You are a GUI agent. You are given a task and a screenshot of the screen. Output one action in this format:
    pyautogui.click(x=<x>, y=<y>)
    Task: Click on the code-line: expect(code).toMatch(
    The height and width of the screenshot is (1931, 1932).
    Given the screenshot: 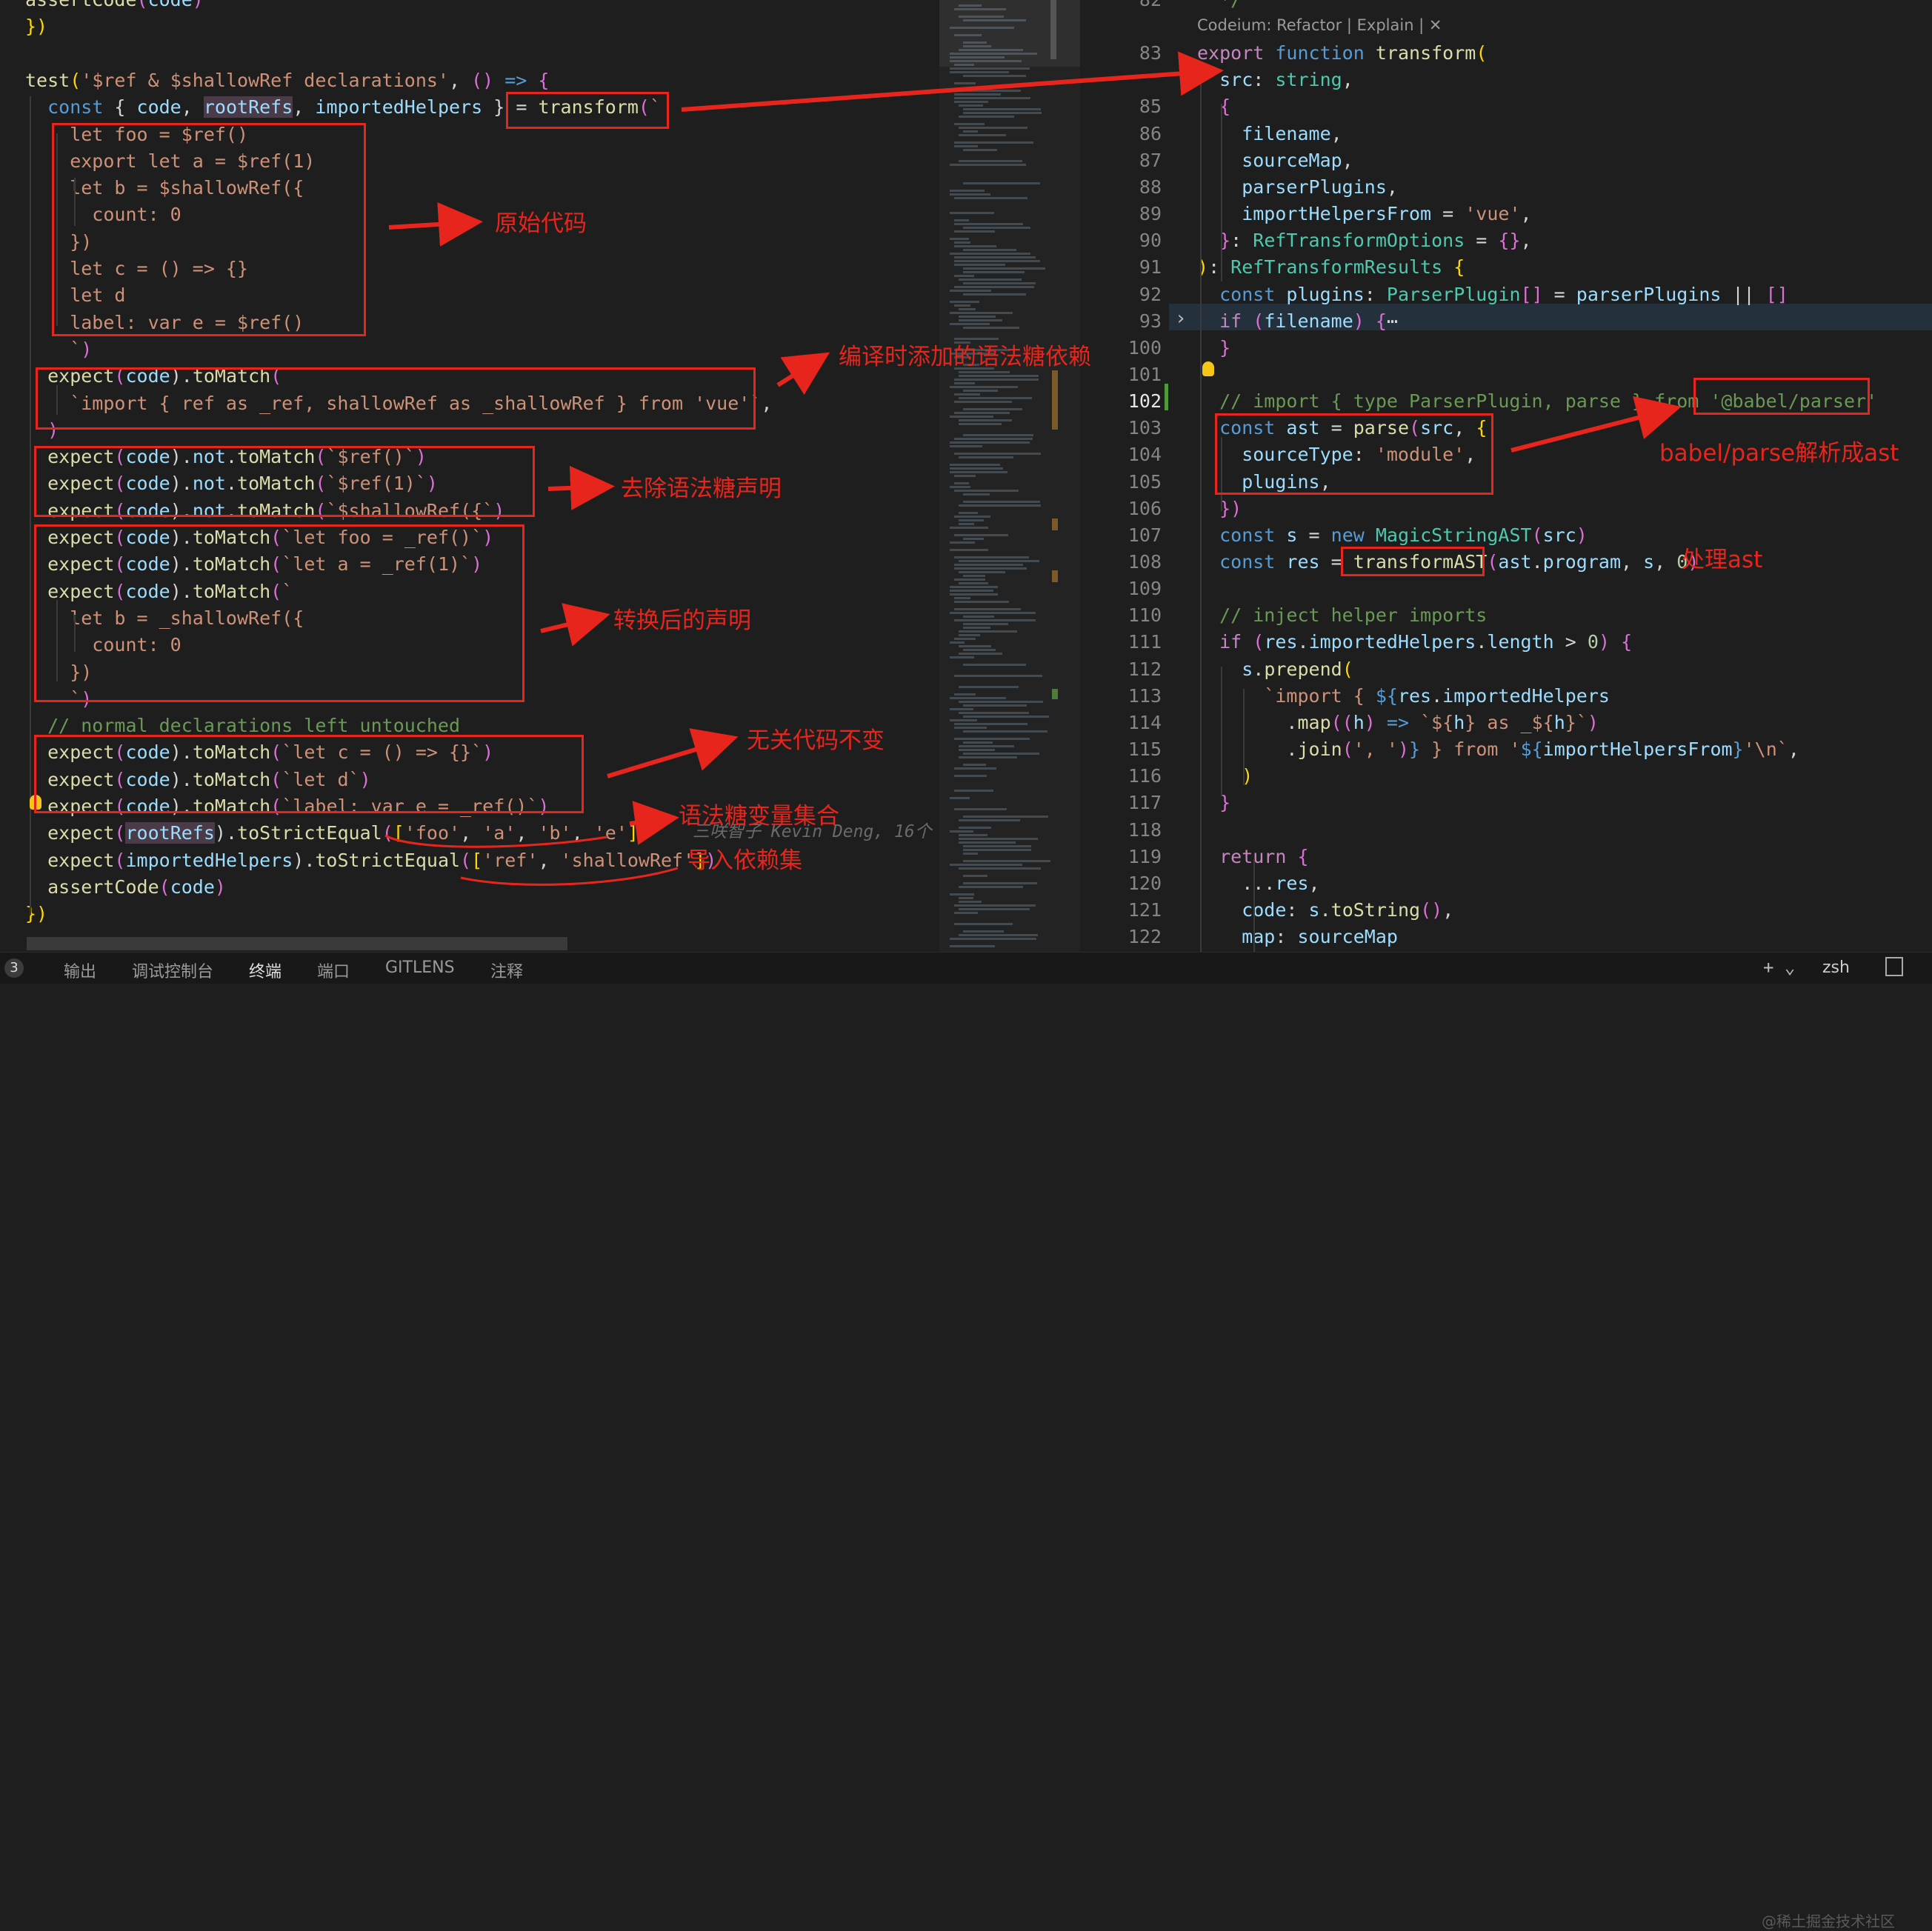 What is the action you would take?
    pyautogui.click(x=154, y=376)
    